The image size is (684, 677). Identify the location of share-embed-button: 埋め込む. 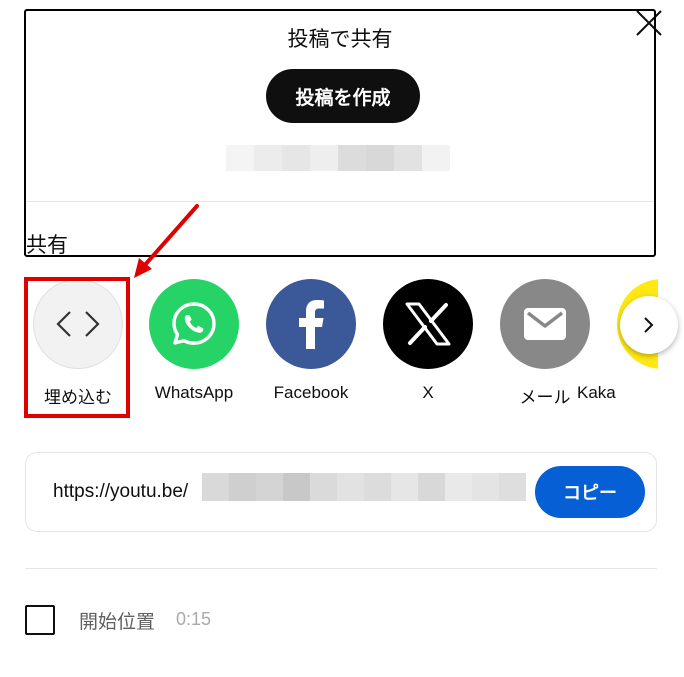
(78, 344).